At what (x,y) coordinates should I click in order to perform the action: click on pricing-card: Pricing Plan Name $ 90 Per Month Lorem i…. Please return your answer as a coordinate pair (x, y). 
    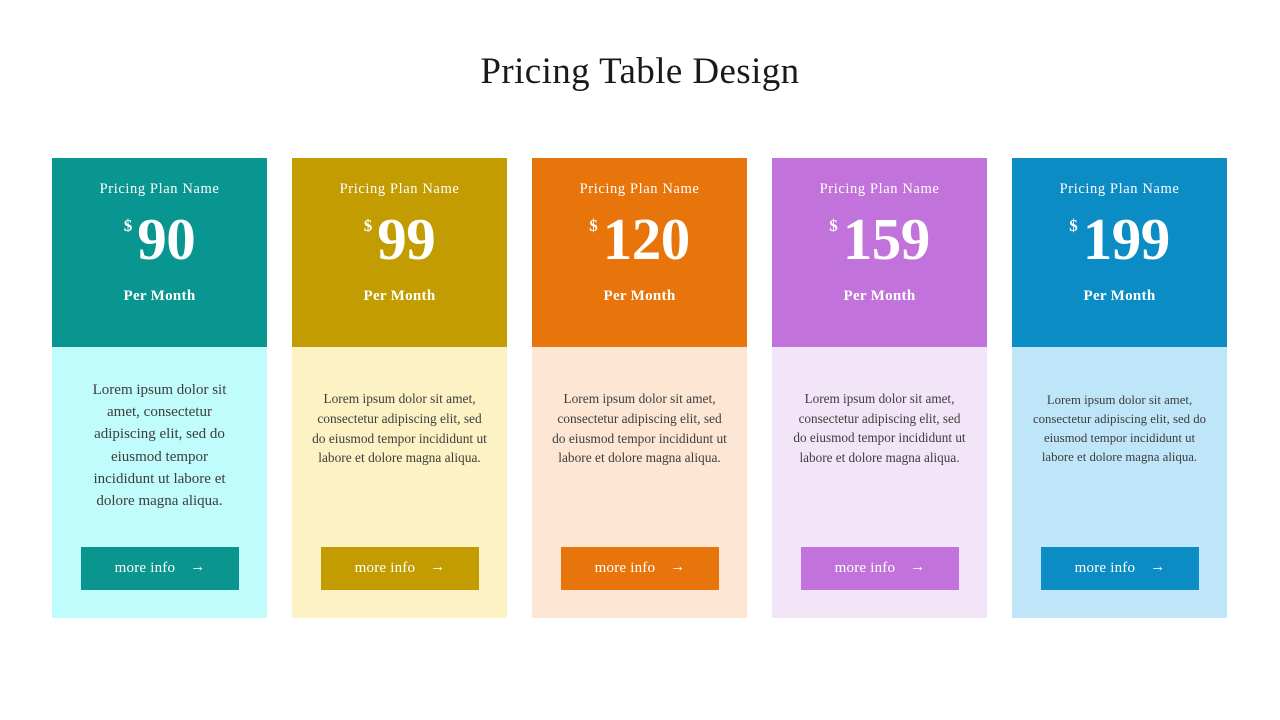
    Looking at the image, I should click on (159, 388).